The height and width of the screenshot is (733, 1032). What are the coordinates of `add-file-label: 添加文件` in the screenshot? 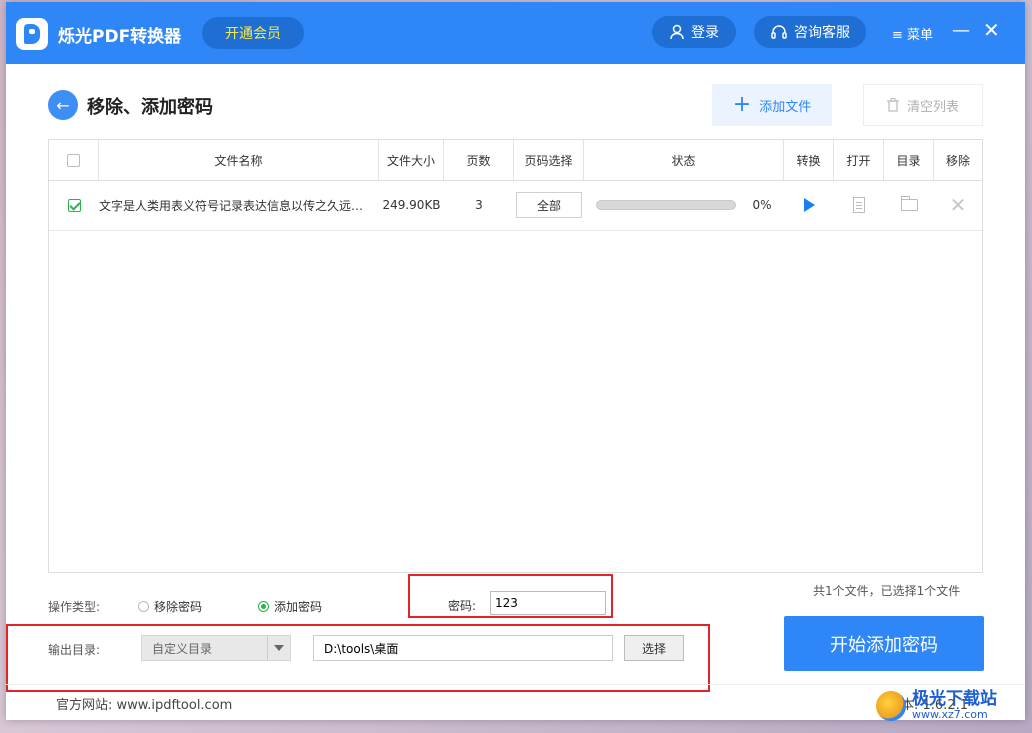 It's located at (785, 107).